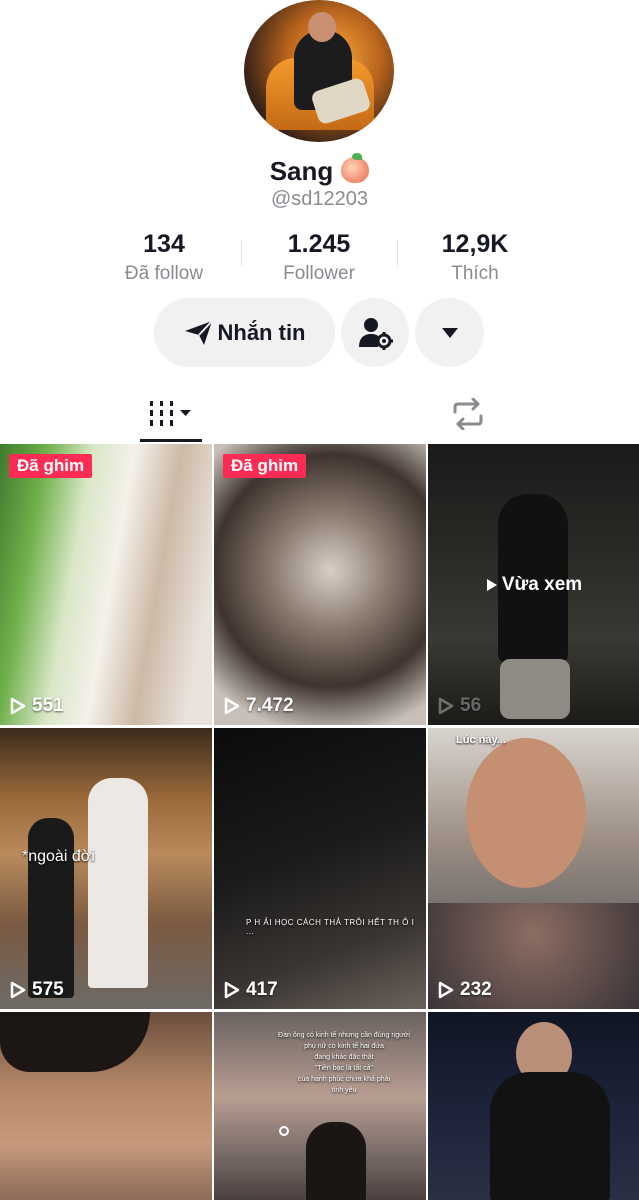 Image resolution: width=639 pixels, height=1200 pixels. I want to click on profile-avatar, so click(319, 71).